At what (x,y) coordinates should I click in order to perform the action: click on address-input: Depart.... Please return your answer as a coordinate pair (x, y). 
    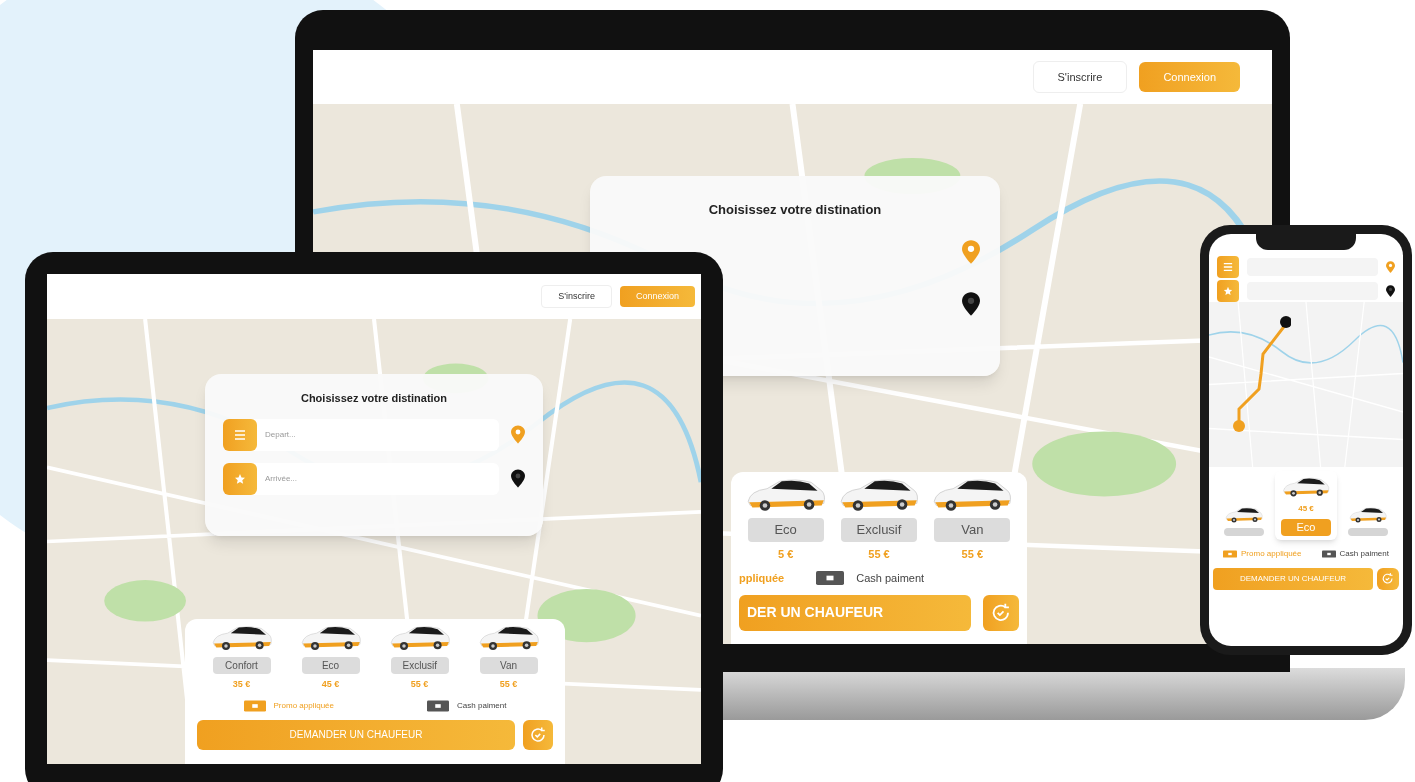
    Looking at the image, I should click on (382, 434).